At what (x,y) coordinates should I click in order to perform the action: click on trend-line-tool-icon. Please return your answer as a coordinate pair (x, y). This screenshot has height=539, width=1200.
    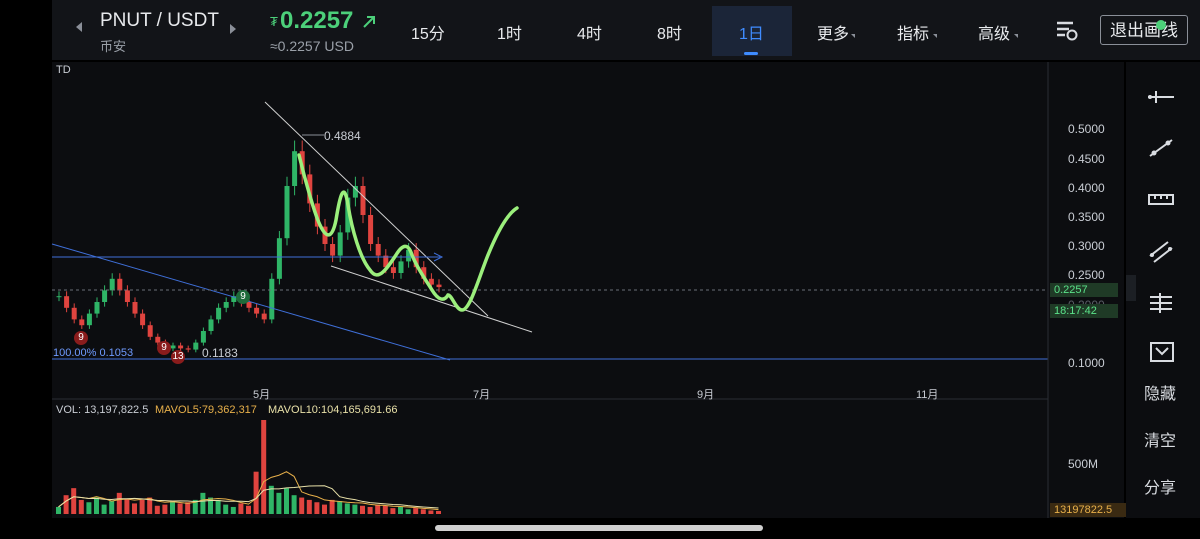
    Looking at the image, I should click on (1161, 148).